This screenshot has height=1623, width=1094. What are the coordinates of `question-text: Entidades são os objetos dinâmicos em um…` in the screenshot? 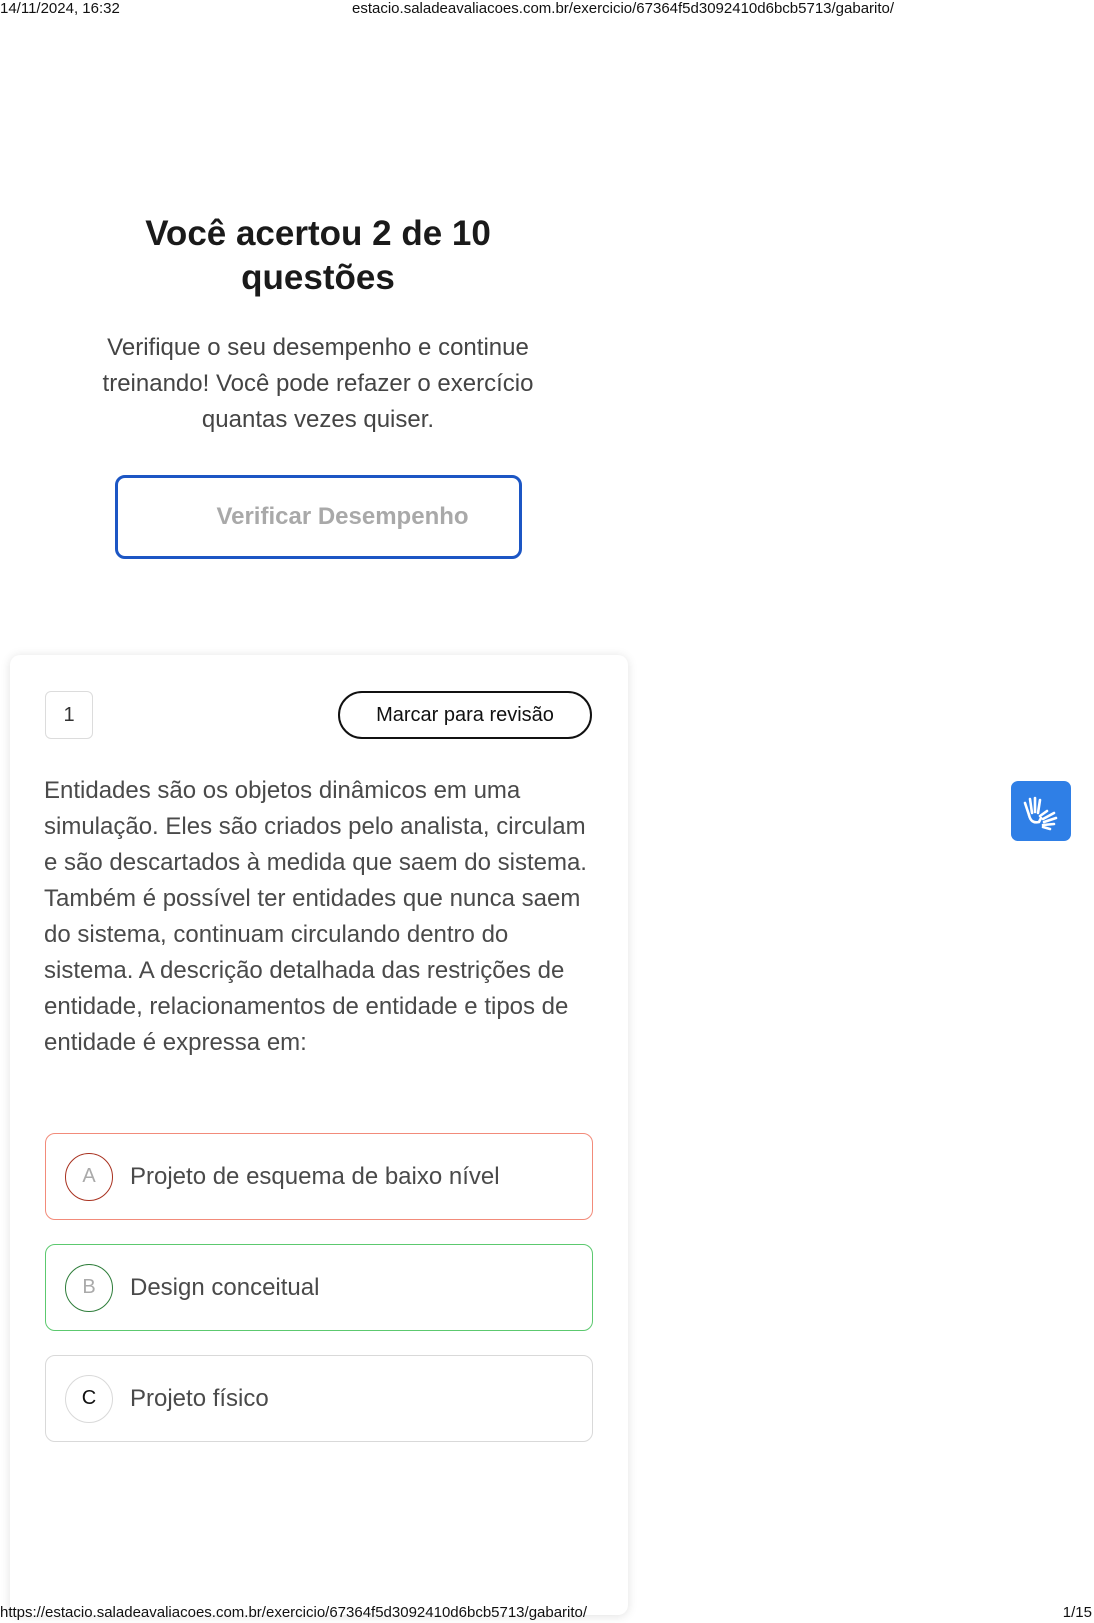 It's located at (315, 916).